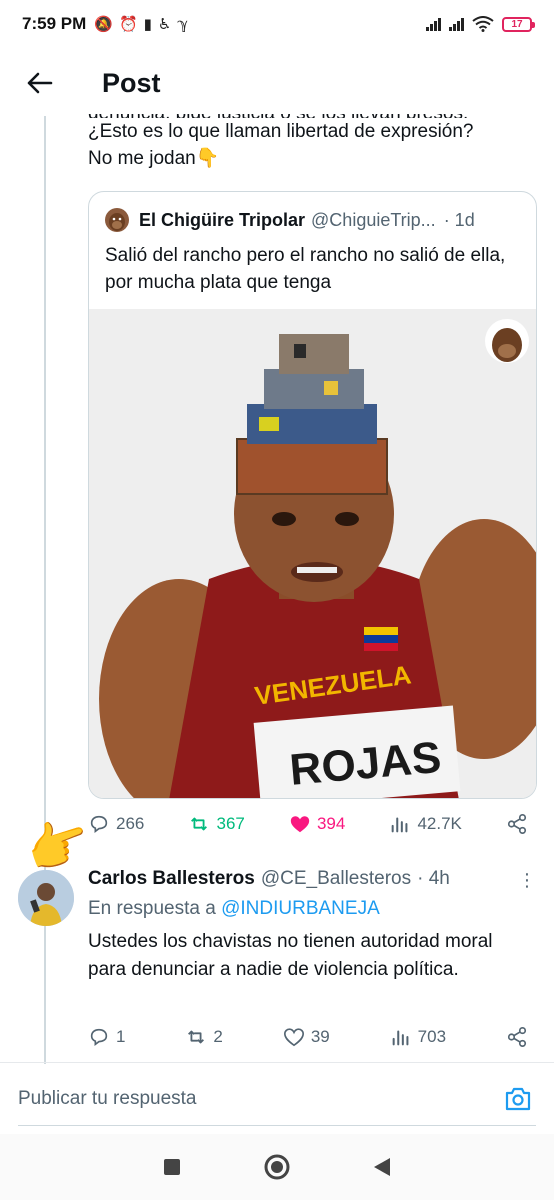 This screenshot has height=1200, width=554. I want to click on battery-level: 17, so click(517, 24).